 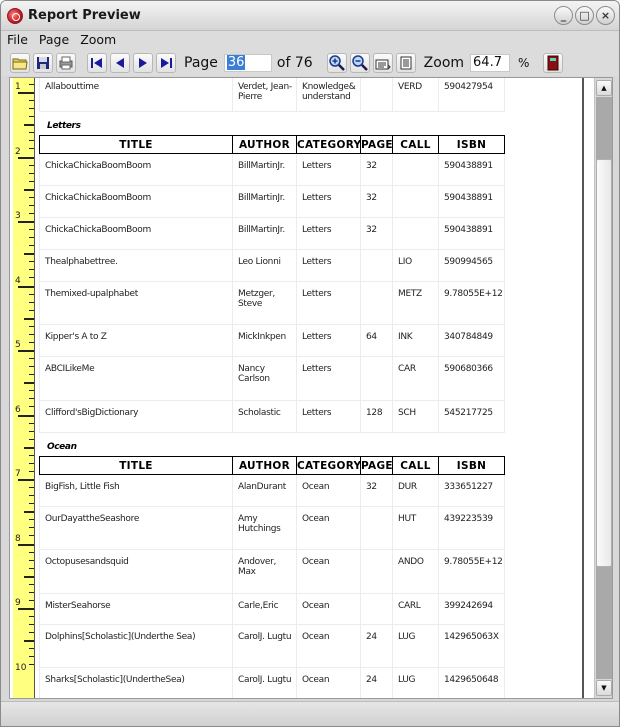 I want to click on menu-page: Page, so click(x=53, y=40).